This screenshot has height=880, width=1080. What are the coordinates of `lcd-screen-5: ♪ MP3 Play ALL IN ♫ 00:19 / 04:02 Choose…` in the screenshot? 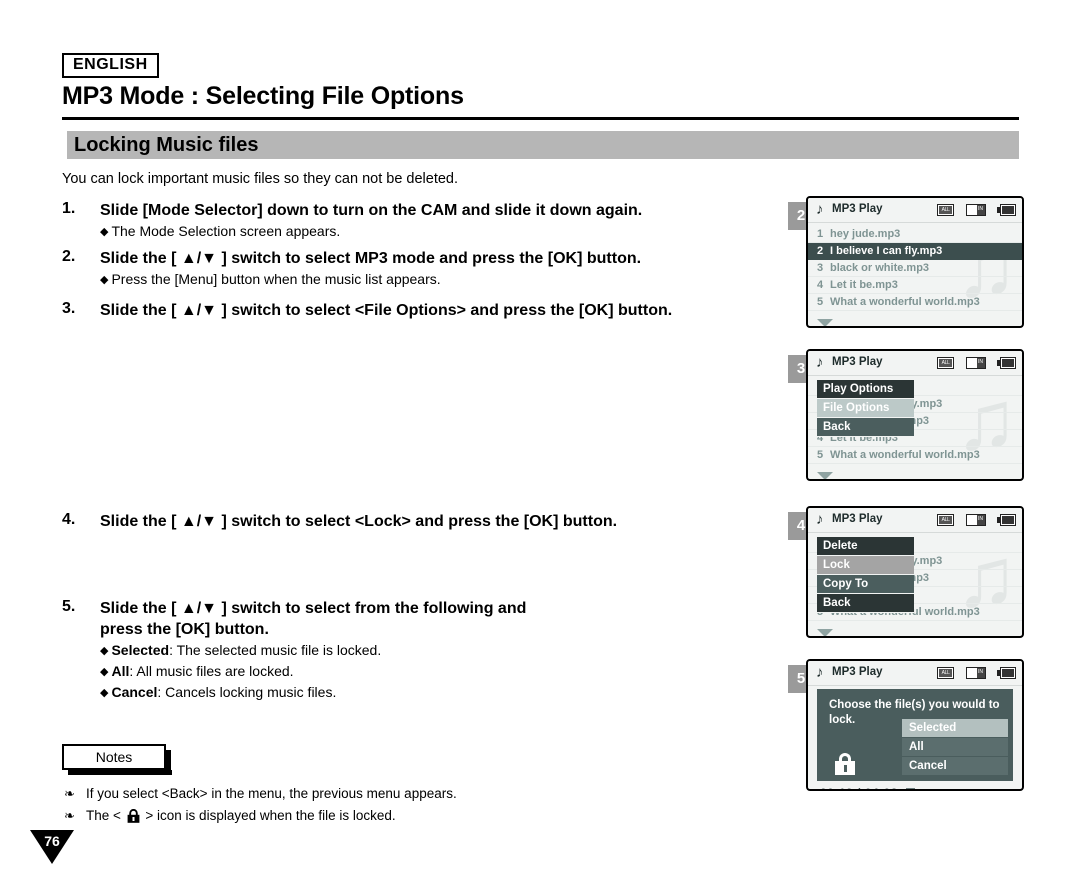 It's located at (915, 725).